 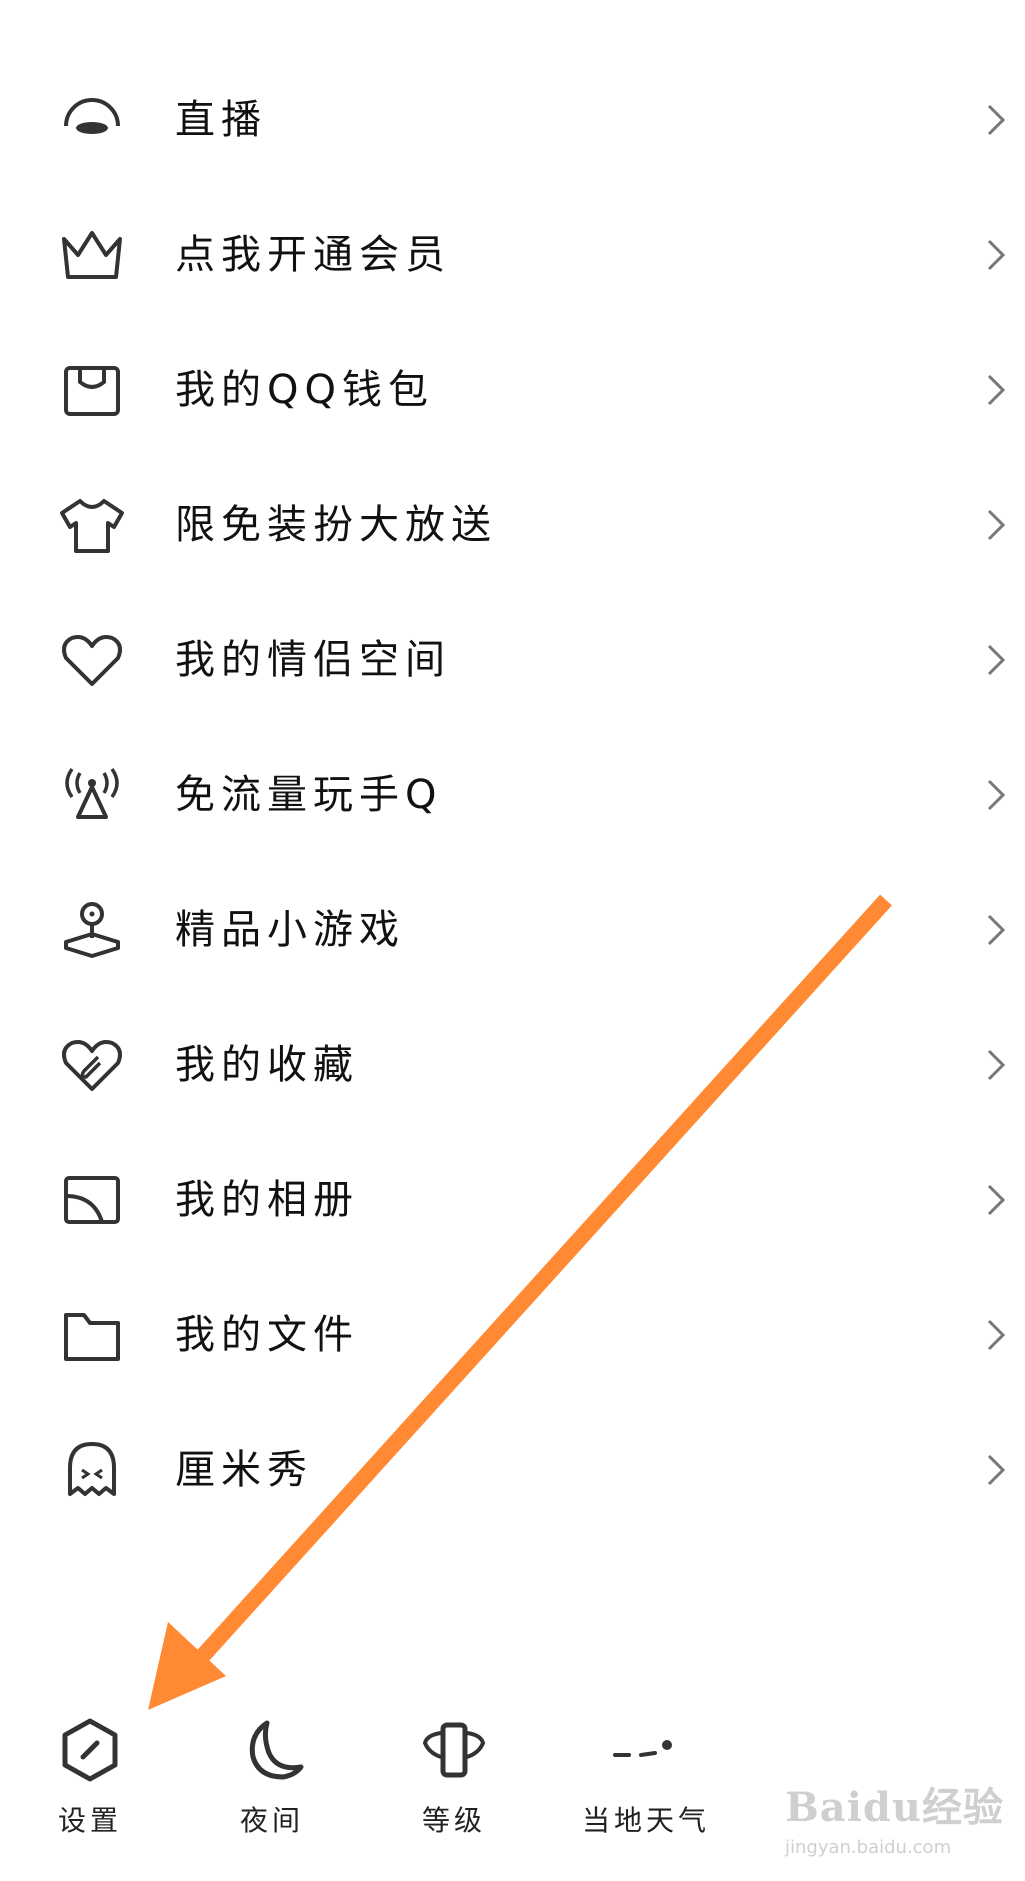 What do you see at coordinates (92, 795) in the screenshot?
I see `signal-tower-icon` at bounding box center [92, 795].